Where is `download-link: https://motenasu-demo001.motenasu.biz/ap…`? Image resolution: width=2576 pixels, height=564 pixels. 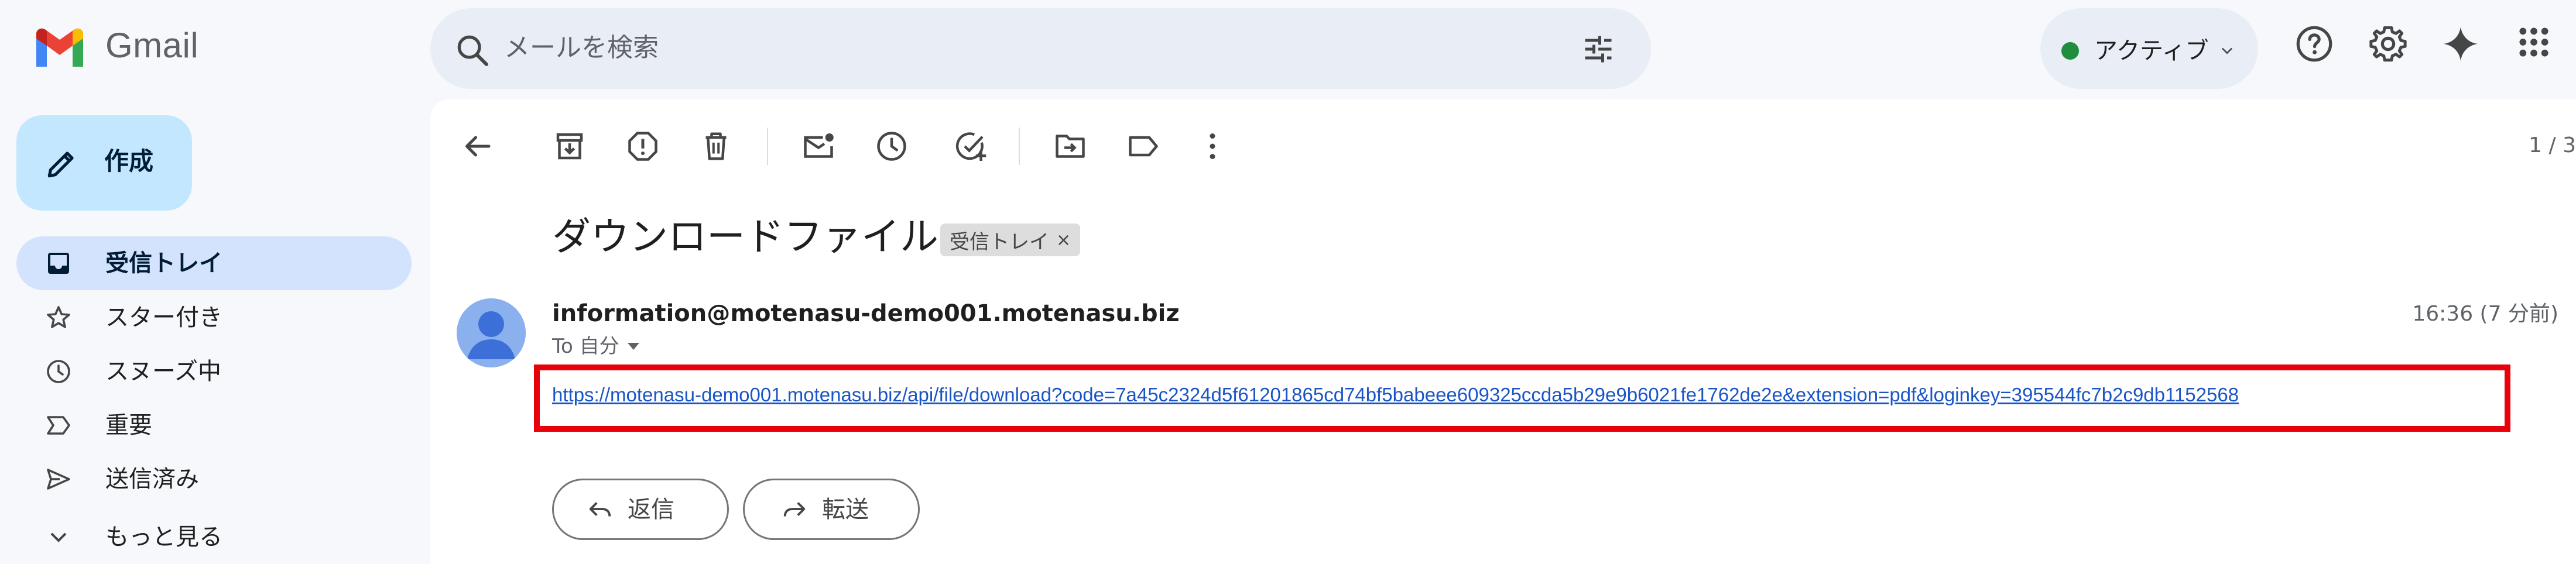 download-link: https://motenasu-demo001.motenasu.biz/ap… is located at coordinates (1395, 394).